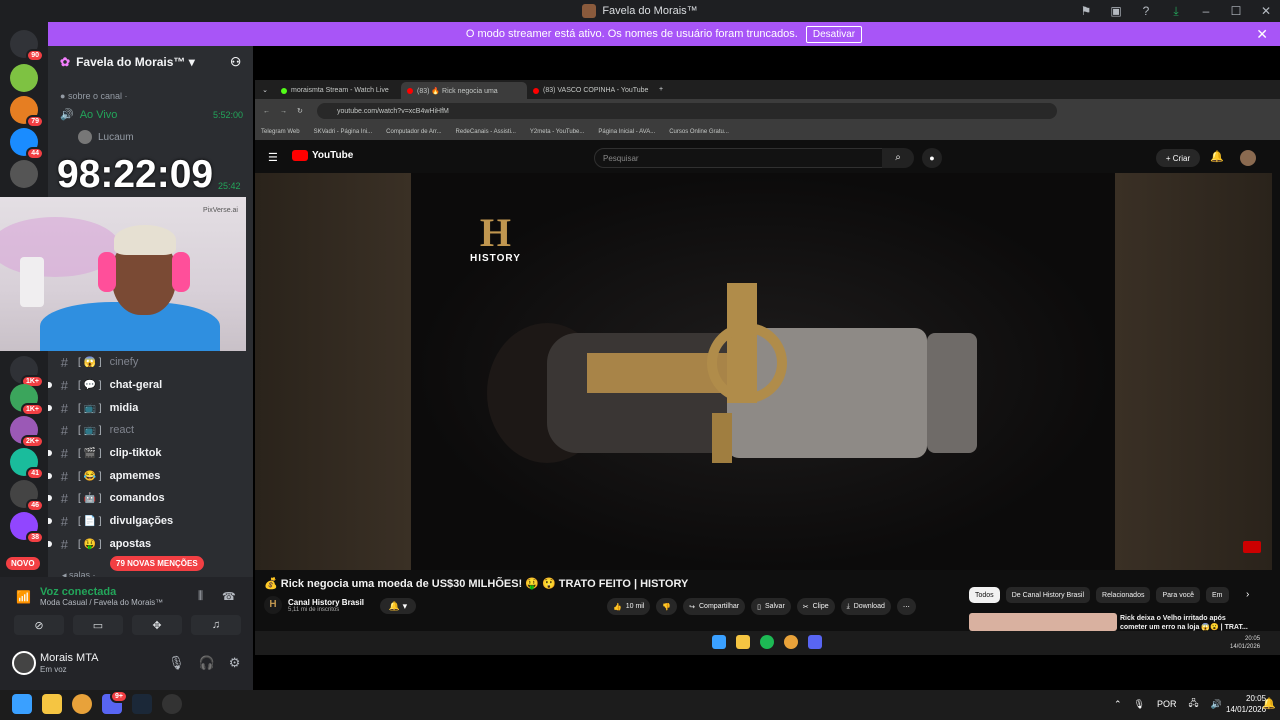 The height and width of the screenshot is (720, 1280). I want to click on channel-react: # [ 📺 ] react, so click(150, 430).